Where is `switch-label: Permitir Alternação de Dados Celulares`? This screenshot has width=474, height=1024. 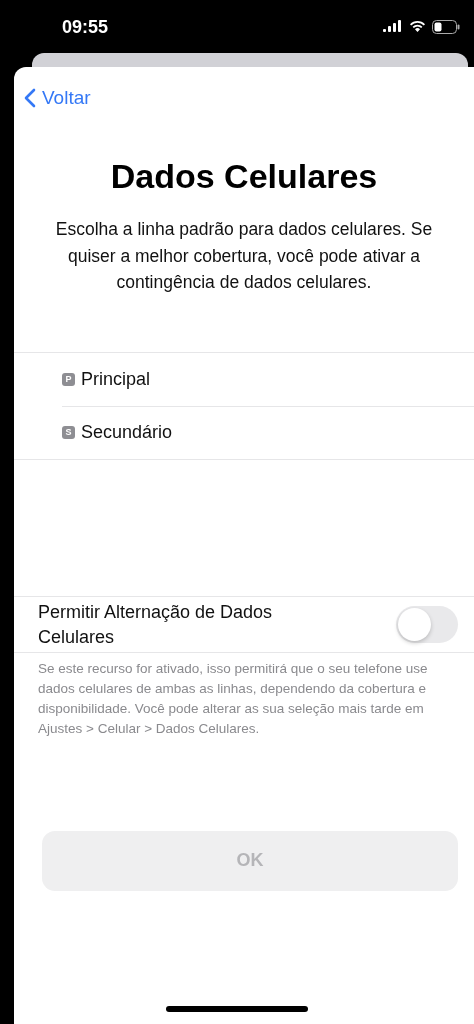
switch-label: Permitir Alternação de Dados Celulares is located at coordinates (156, 624).